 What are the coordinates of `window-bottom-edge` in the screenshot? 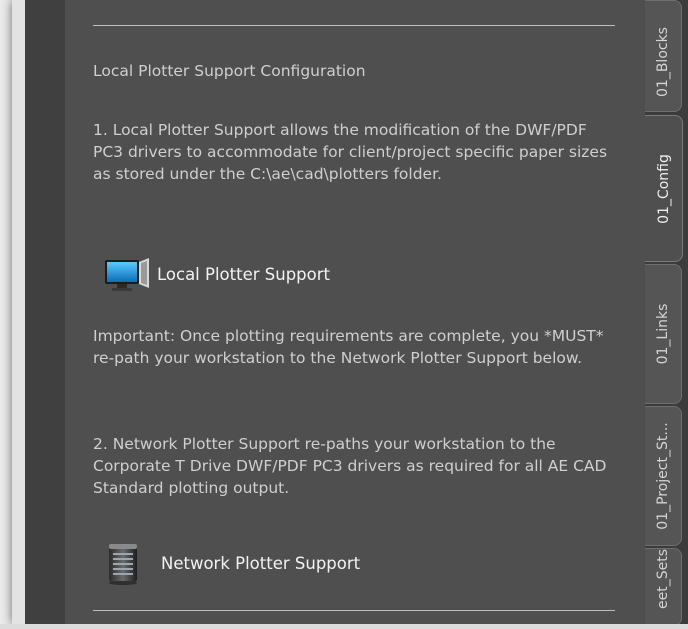 It's located at (344, 626).